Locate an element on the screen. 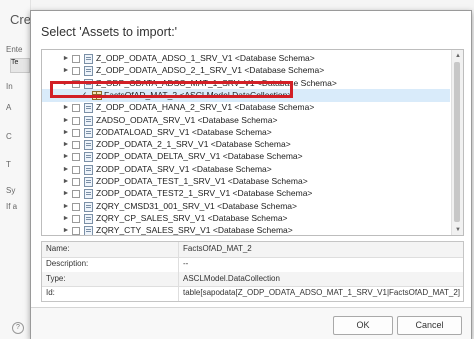 The width and height of the screenshot is (474, 339). tree-item-label: ZQRY_CP_SALES_SRV_V1 <Database Schema> is located at coordinates (192, 217).